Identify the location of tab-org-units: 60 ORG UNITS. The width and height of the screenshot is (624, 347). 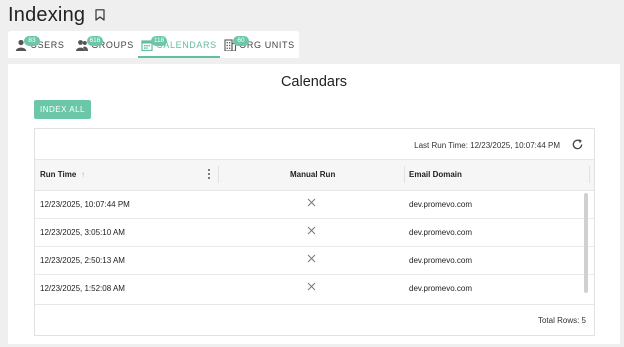
(259, 44).